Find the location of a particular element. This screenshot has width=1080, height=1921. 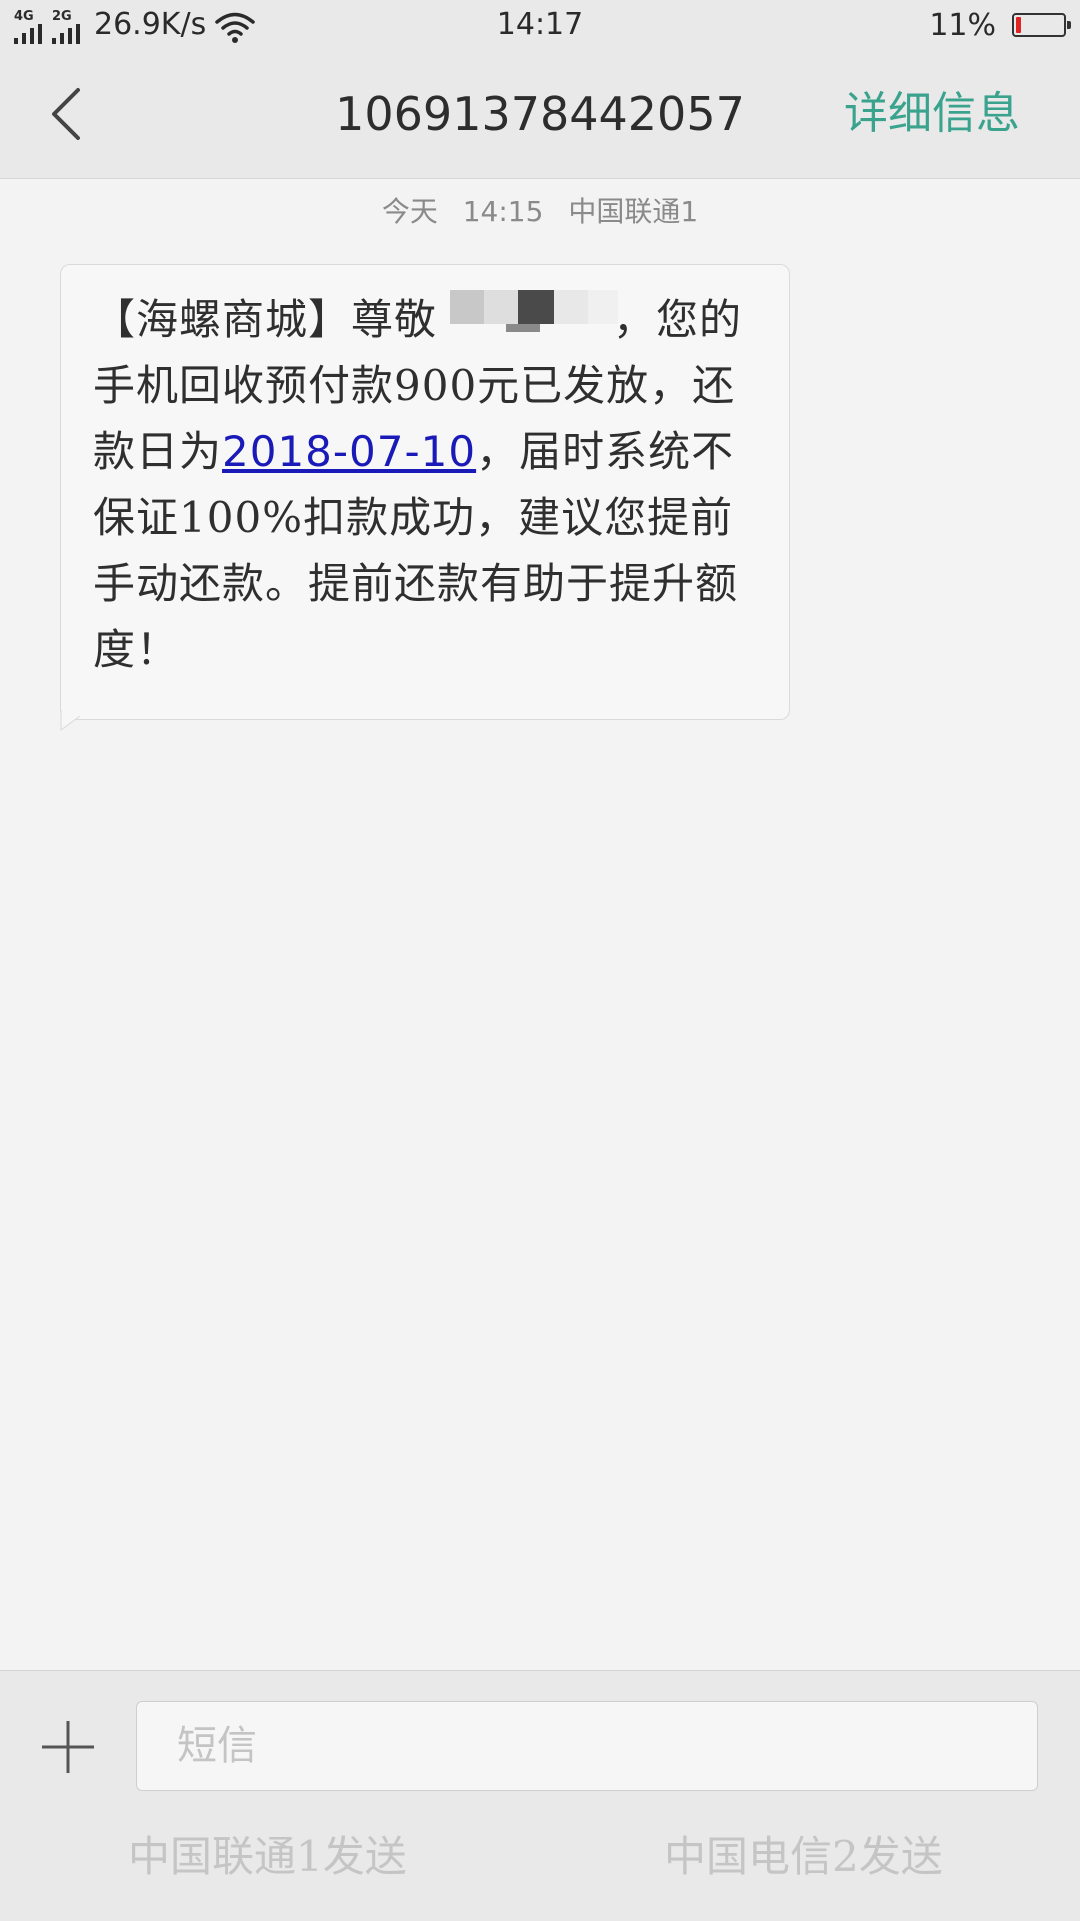

title-bar: 10691378442057 详细信息 is located at coordinates (540, 114).